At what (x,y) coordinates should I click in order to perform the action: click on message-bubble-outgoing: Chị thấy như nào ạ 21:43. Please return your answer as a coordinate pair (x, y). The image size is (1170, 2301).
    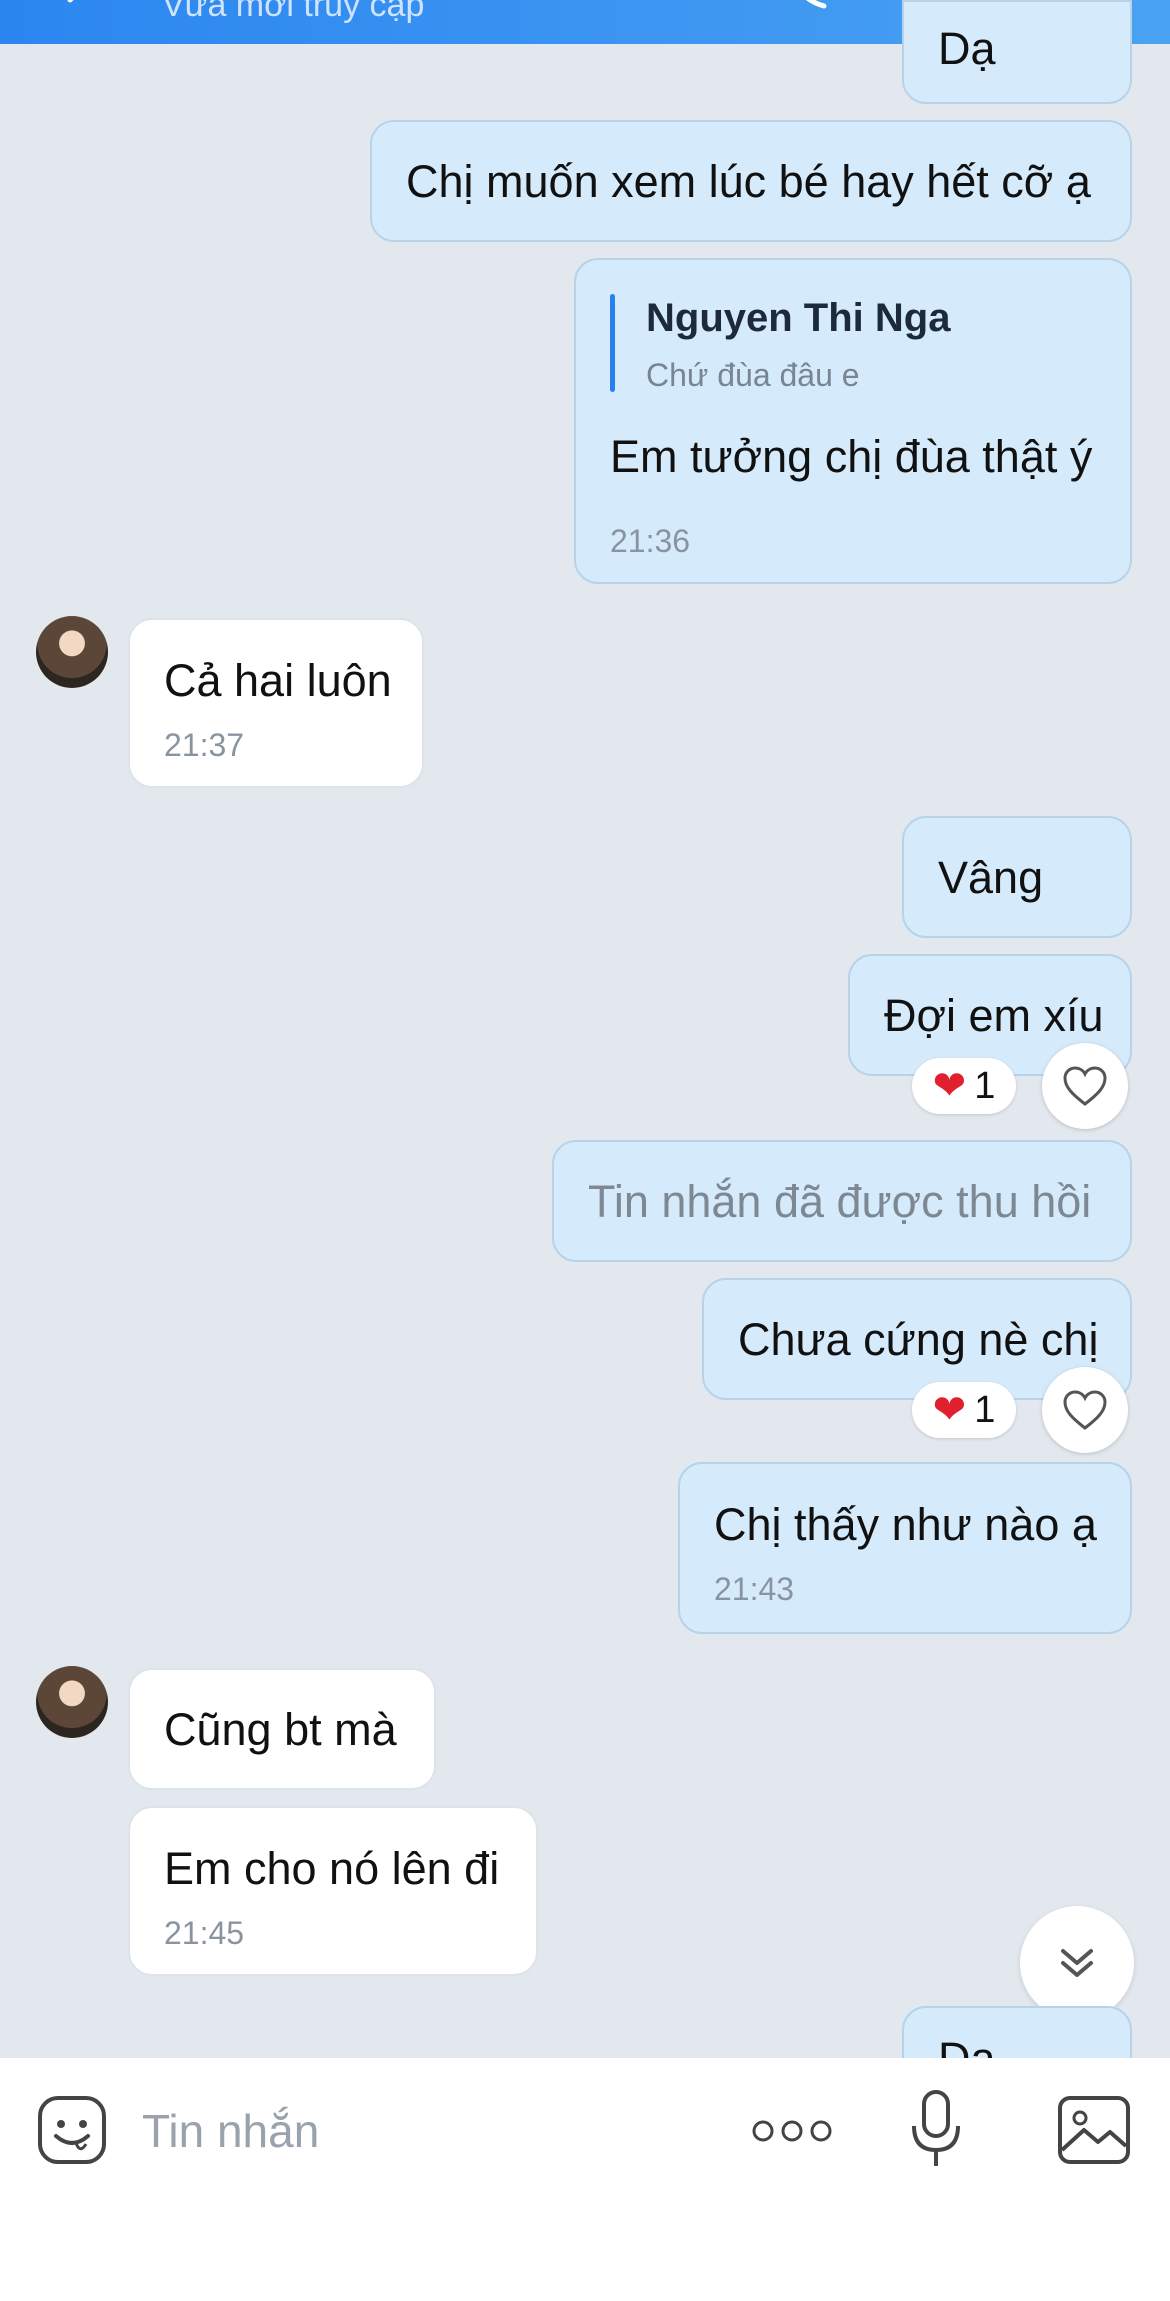
    Looking at the image, I should click on (905, 1548).